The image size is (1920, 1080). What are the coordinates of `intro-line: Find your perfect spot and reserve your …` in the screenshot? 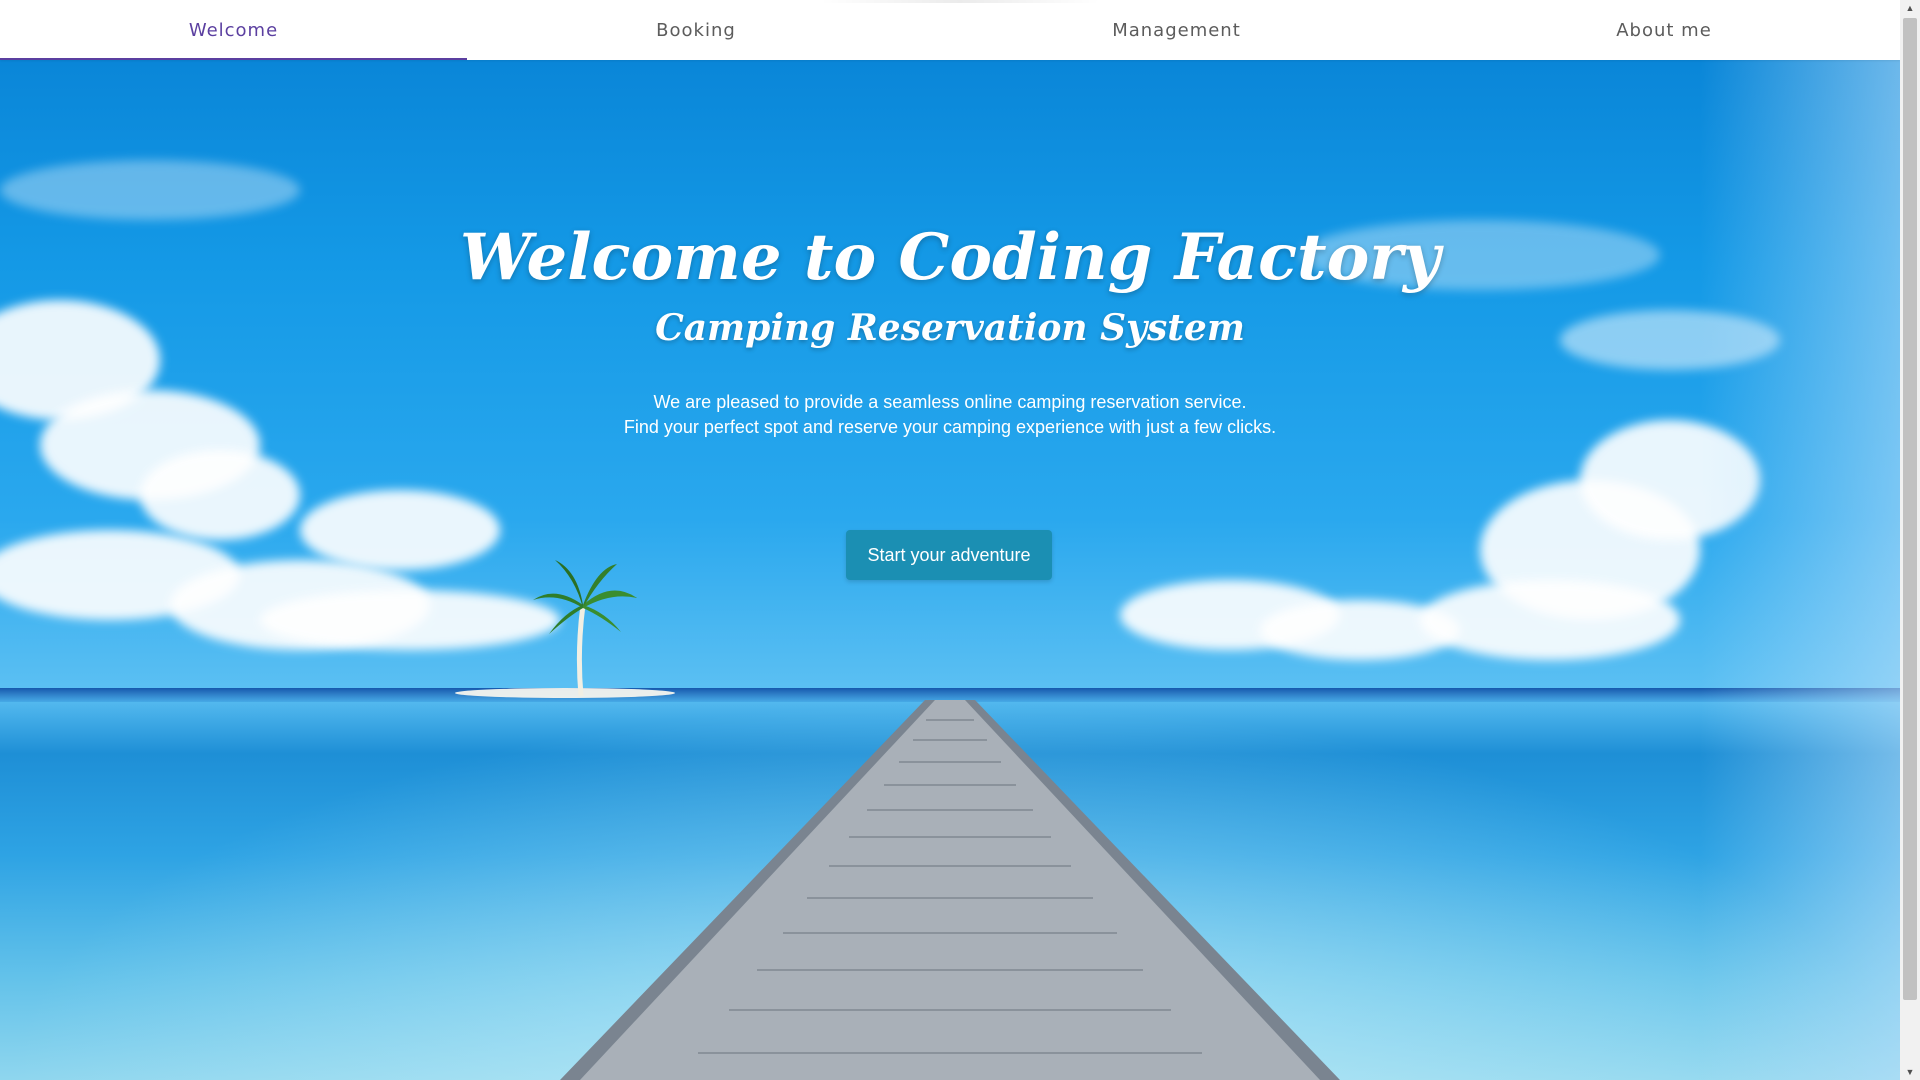 It's located at (950, 427).